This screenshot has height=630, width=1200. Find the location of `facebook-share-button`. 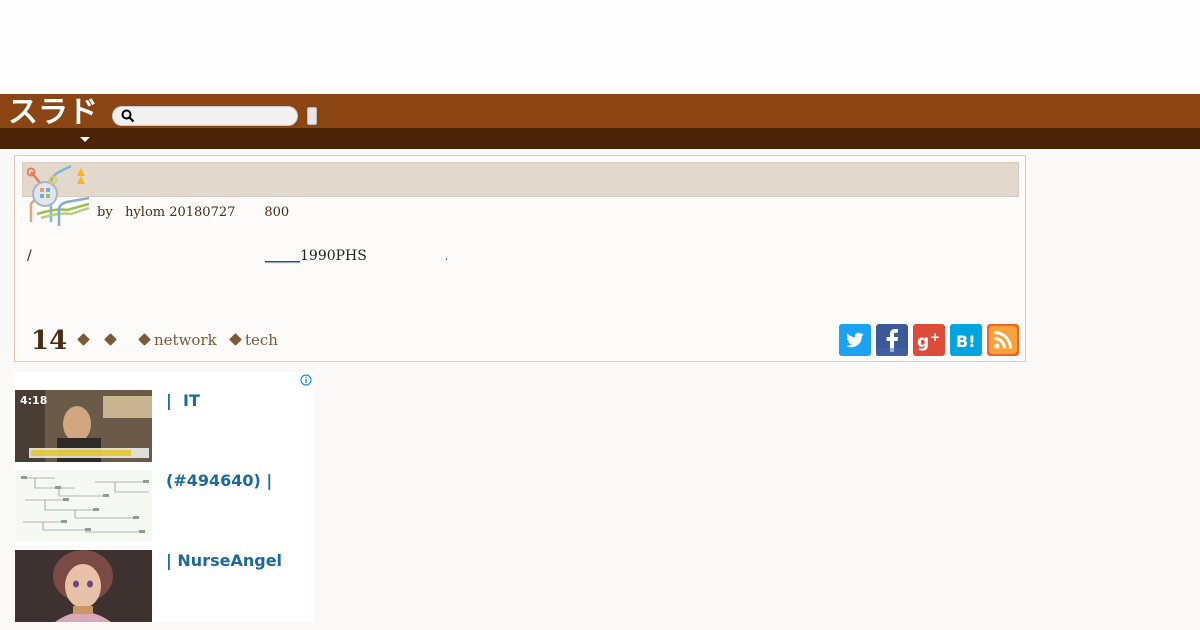

facebook-share-button is located at coordinates (892, 340).